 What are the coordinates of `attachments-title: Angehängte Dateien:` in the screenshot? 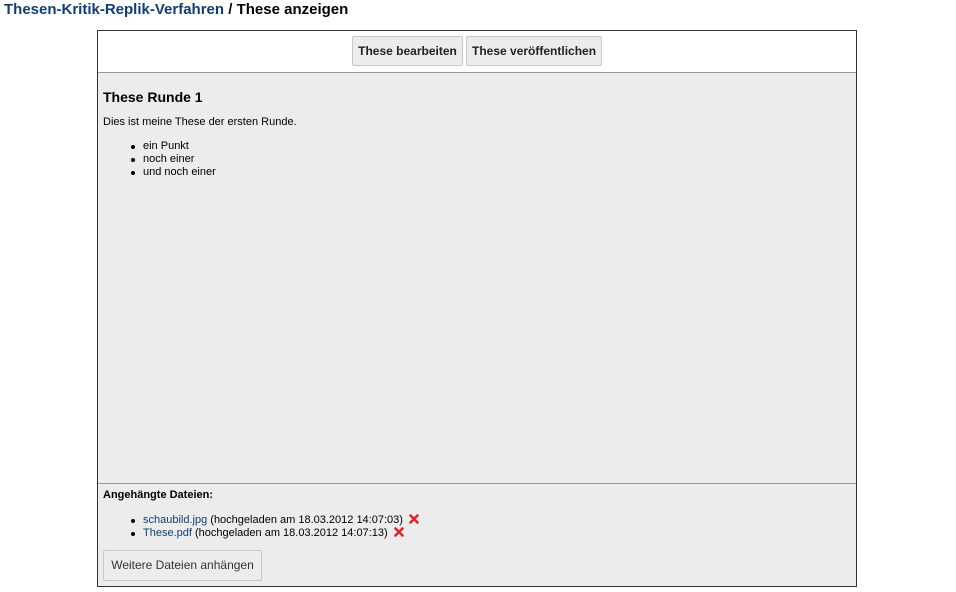 It's located at (158, 495).